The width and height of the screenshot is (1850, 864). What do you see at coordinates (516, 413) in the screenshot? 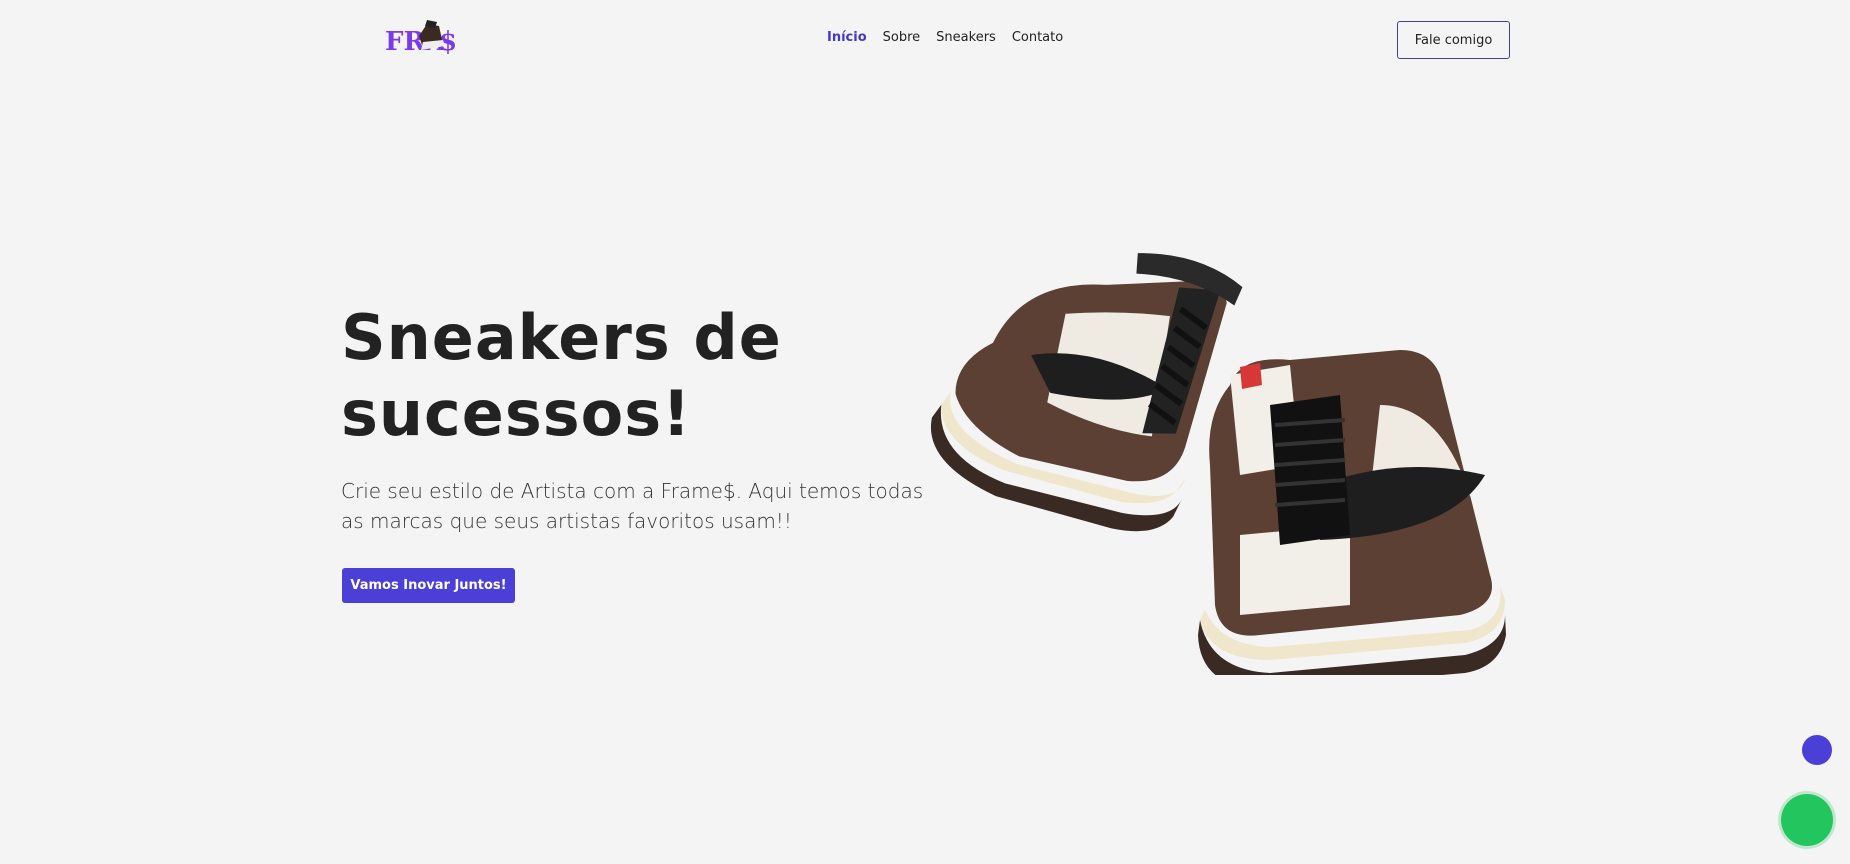
I see `hero-title-line2: sucessos!` at bounding box center [516, 413].